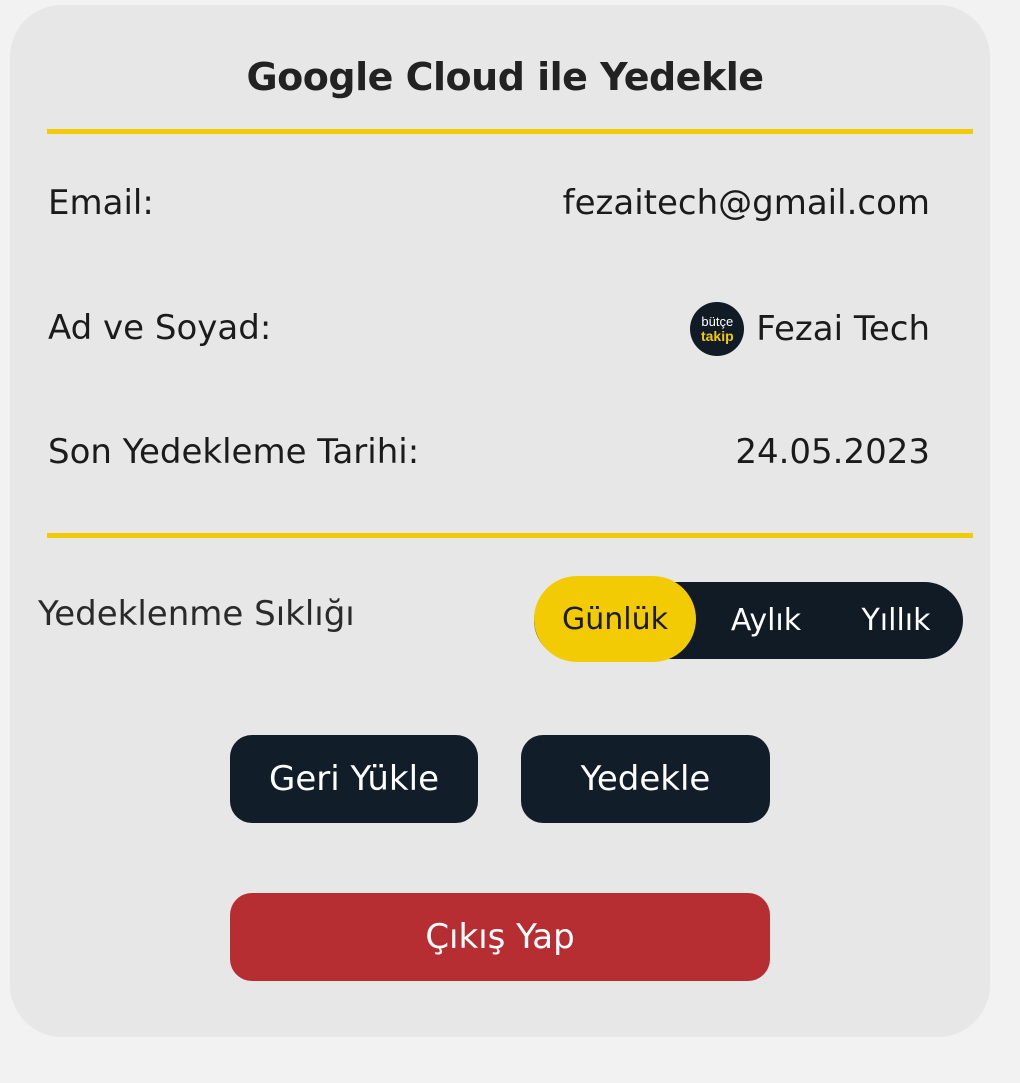  Describe the element at coordinates (510, 131) in the screenshot. I see `top-divider` at that location.